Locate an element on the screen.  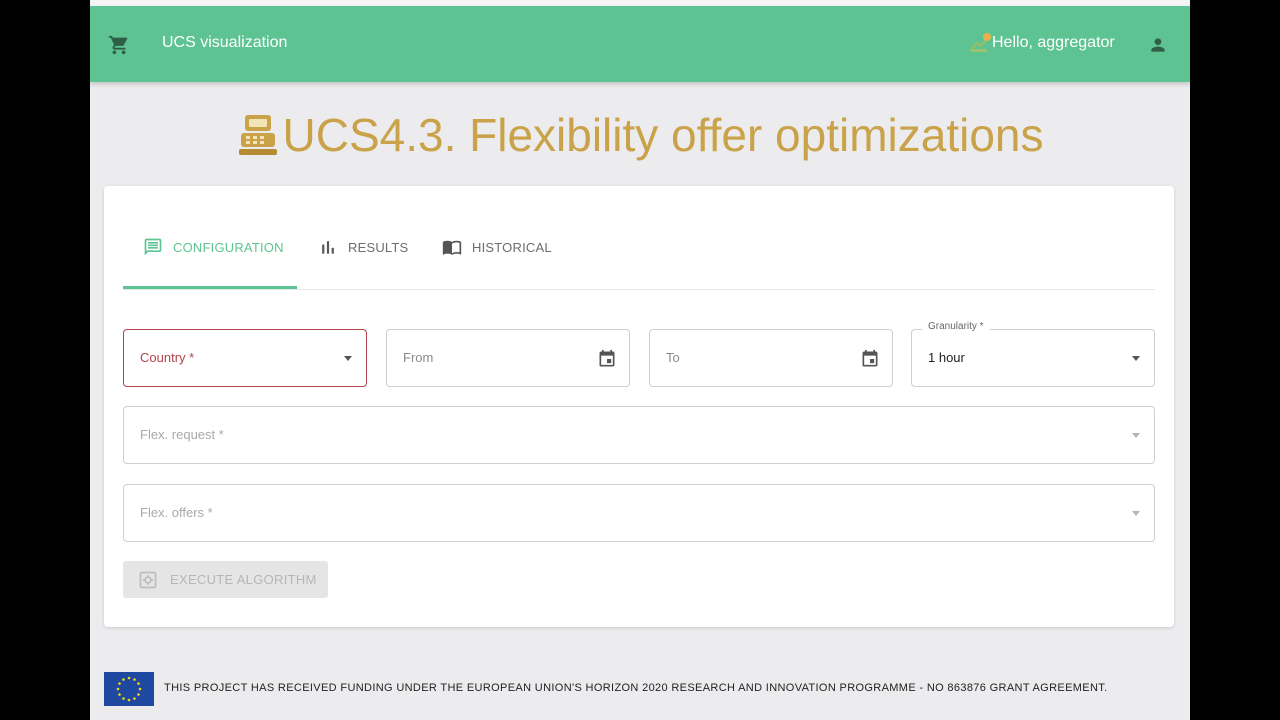
flex-offers-select: Flex. offers * is located at coordinates (639, 513).